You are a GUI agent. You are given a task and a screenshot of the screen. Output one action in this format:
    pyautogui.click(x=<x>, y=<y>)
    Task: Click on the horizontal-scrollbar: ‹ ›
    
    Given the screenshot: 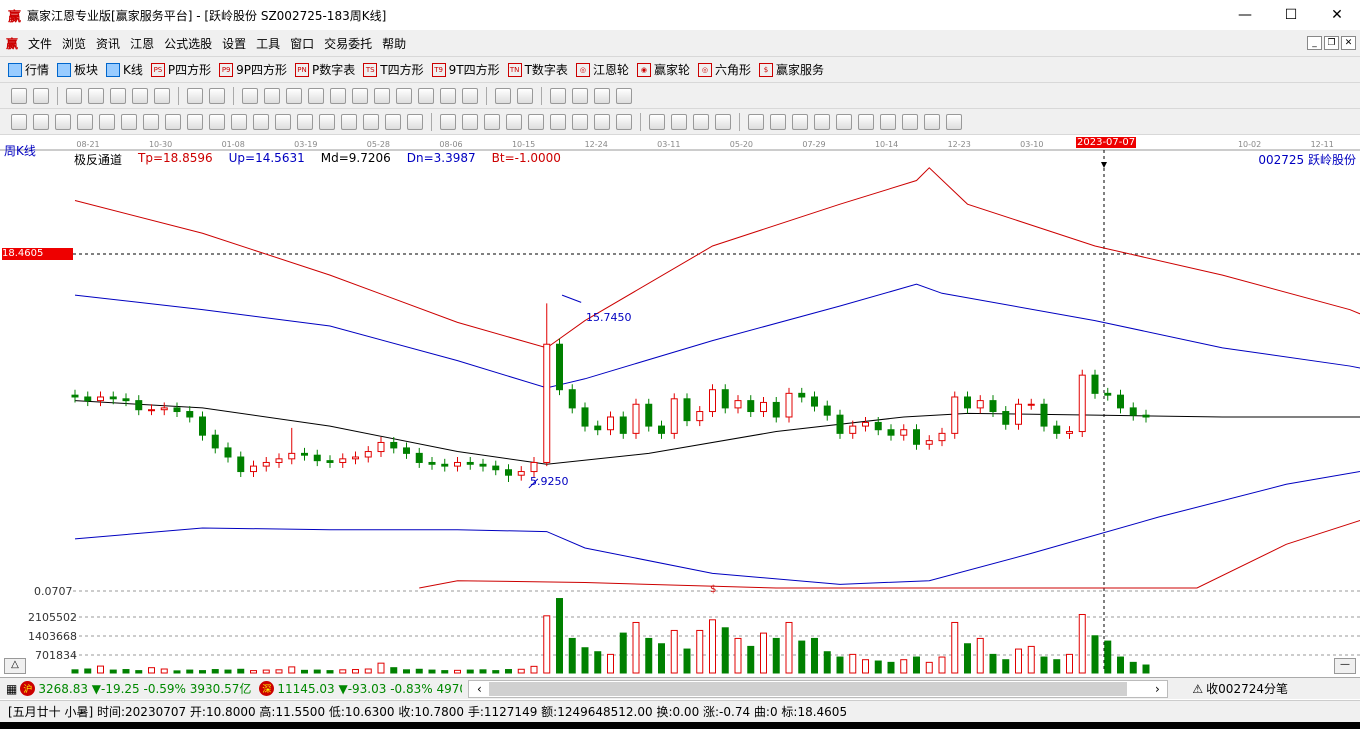 What is the action you would take?
    pyautogui.click(x=818, y=688)
    